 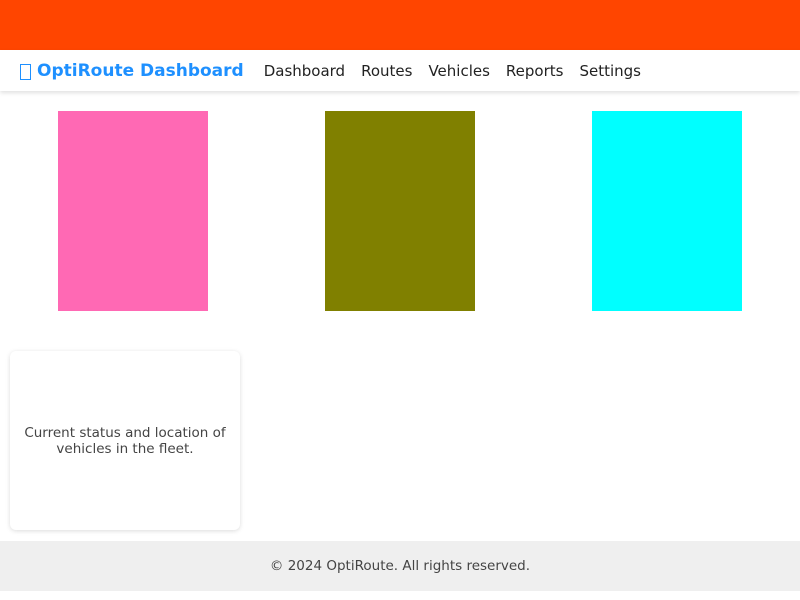 I want to click on nav-link-settings: Settings, so click(x=610, y=71).